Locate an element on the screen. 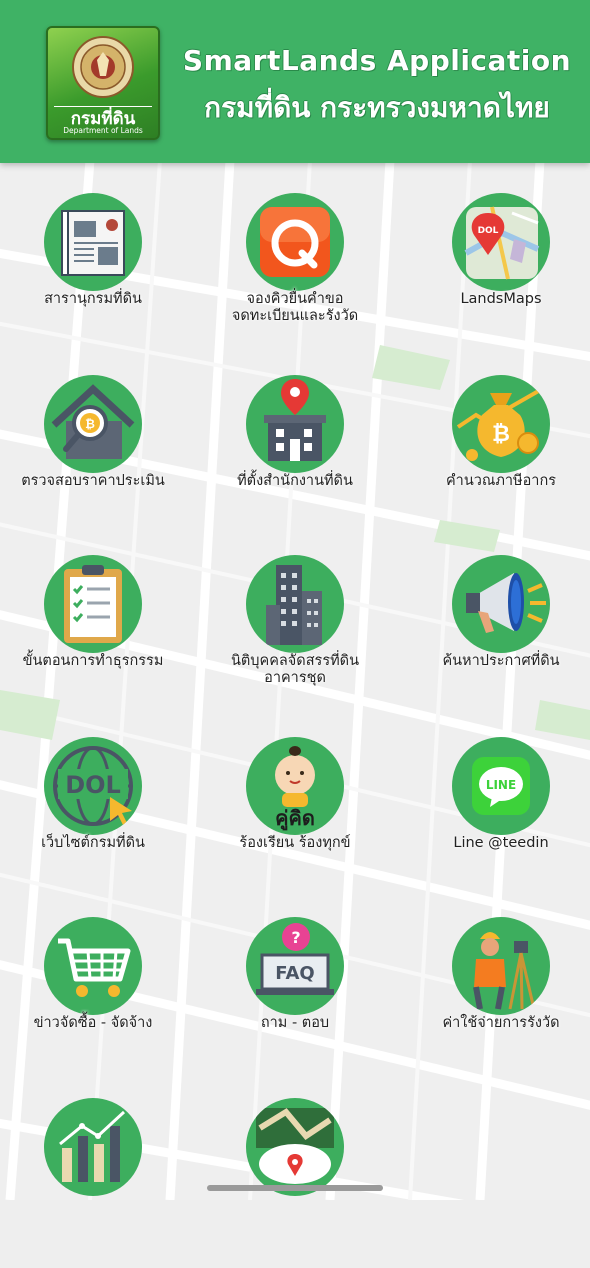 The width and height of the screenshot is (590, 1268). menu-queue-booking: จองคิวยื่นคำขอ จดทะเบียนและรังวัด is located at coordinates (295, 278).